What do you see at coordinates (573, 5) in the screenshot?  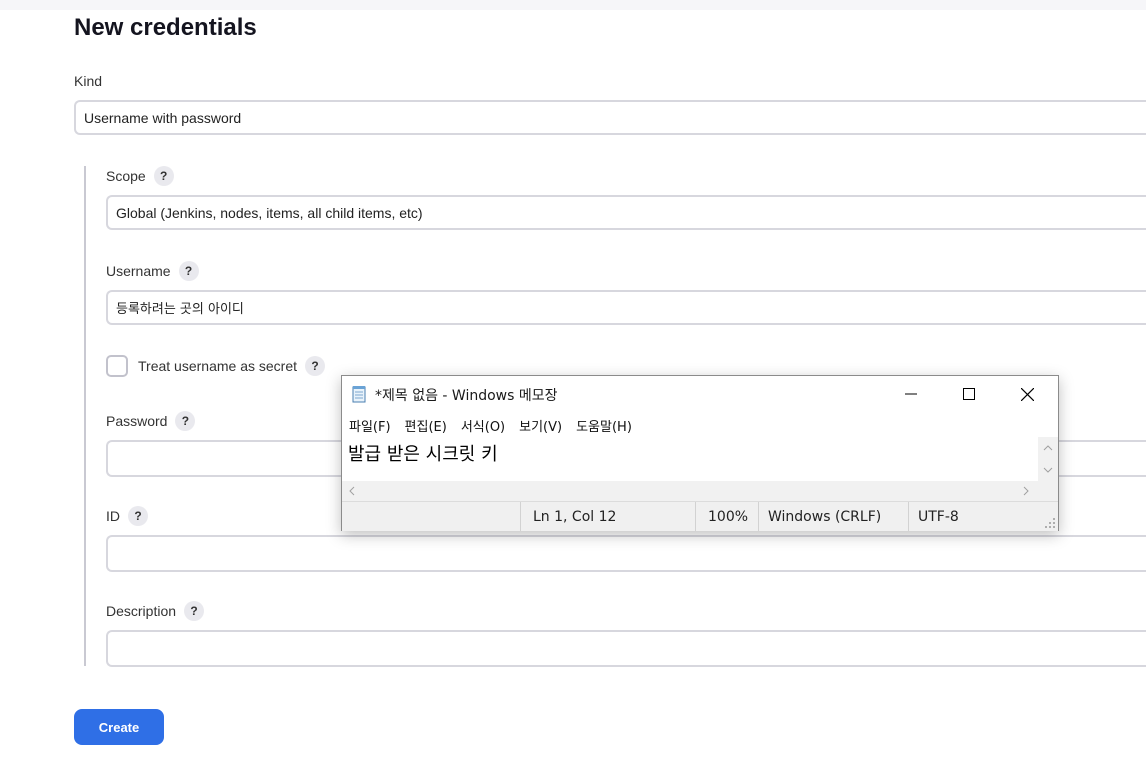 I see `top-strip` at bounding box center [573, 5].